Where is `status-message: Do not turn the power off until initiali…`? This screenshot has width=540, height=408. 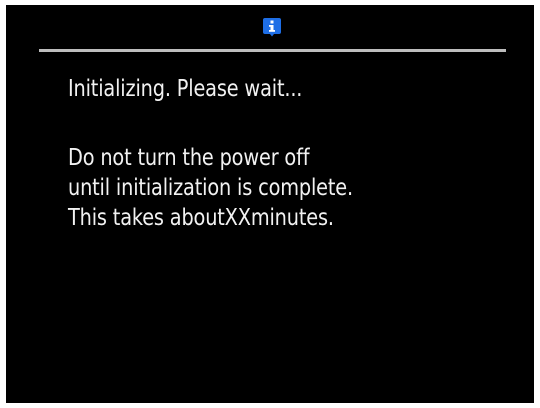
status-message: Do not turn the power off until initiali… is located at coordinates (210, 188).